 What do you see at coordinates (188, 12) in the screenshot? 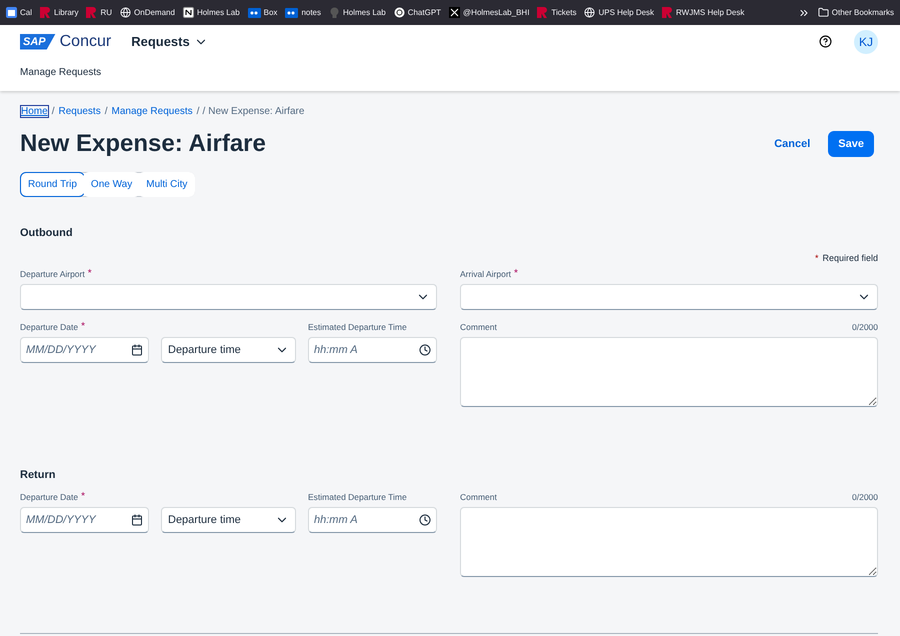
I see `notebook-icon` at bounding box center [188, 12].